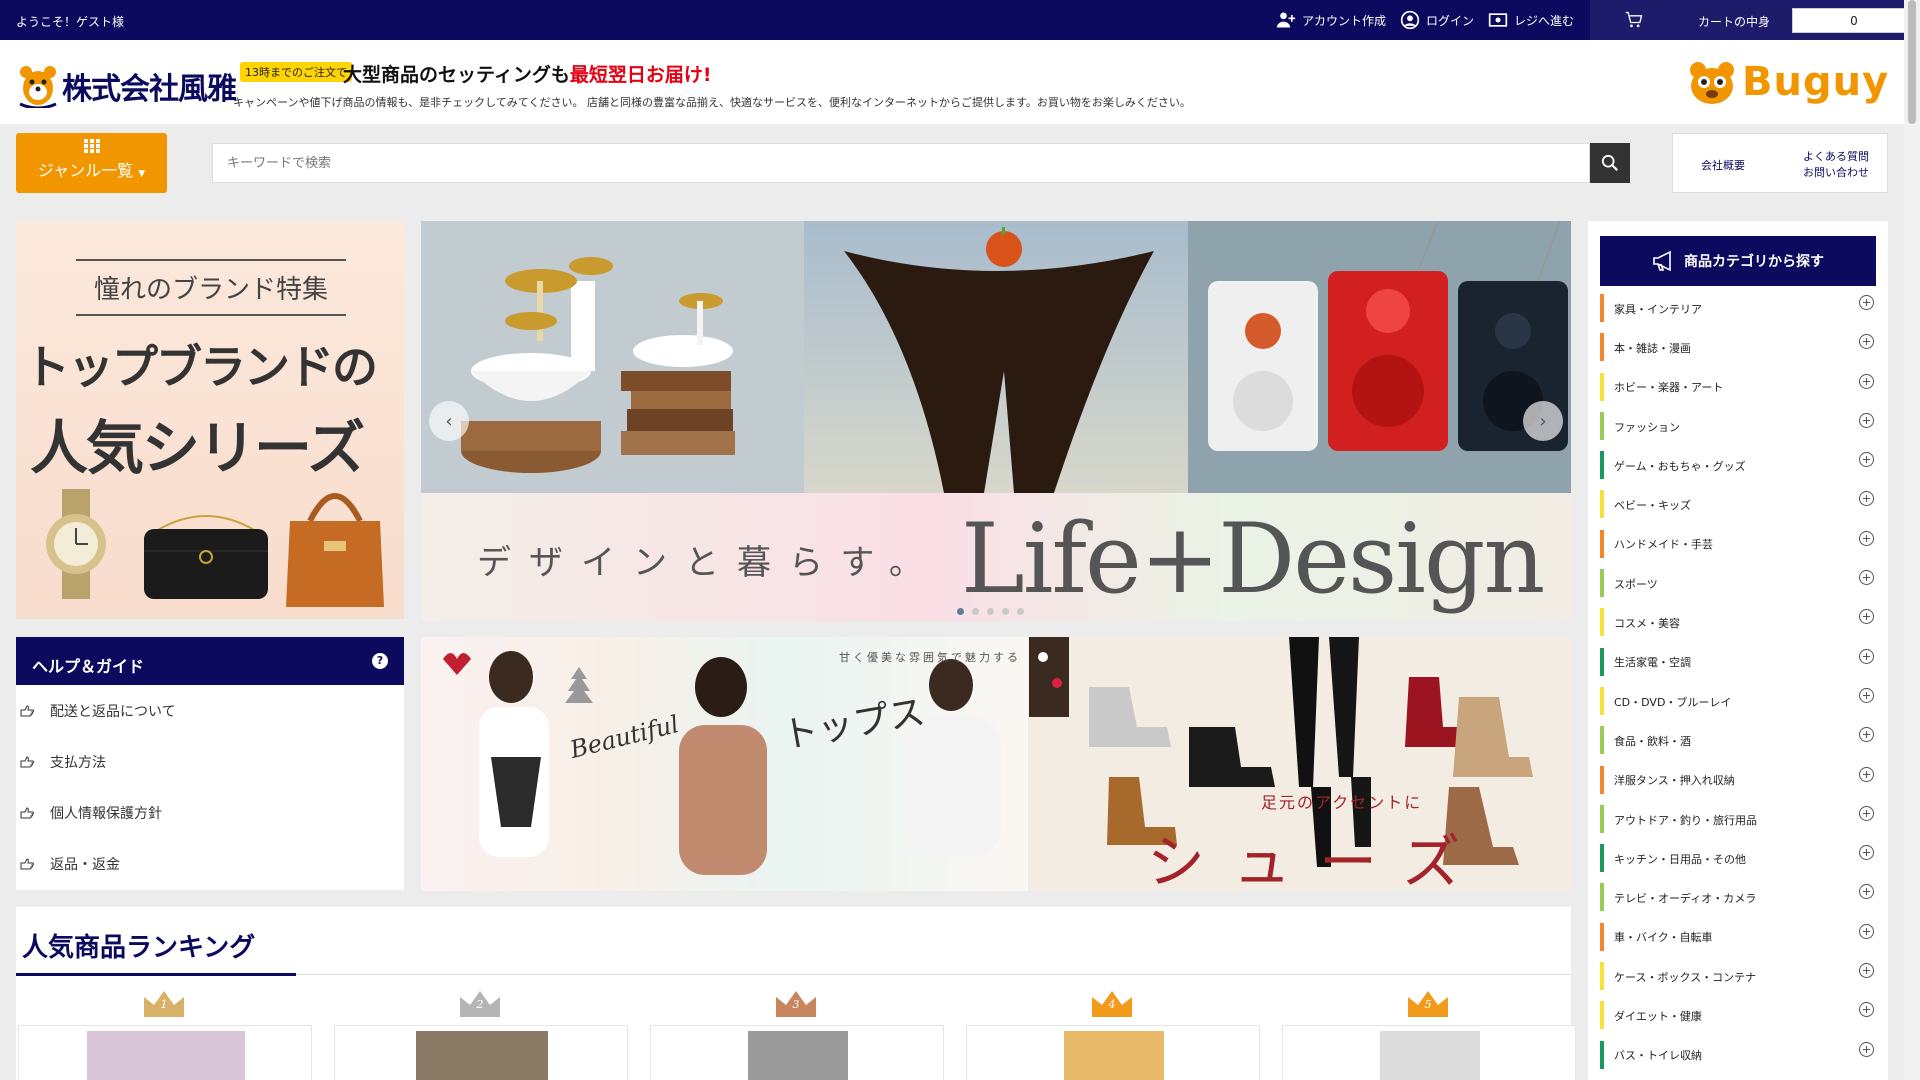  I want to click on search-icon, so click(1609, 162).